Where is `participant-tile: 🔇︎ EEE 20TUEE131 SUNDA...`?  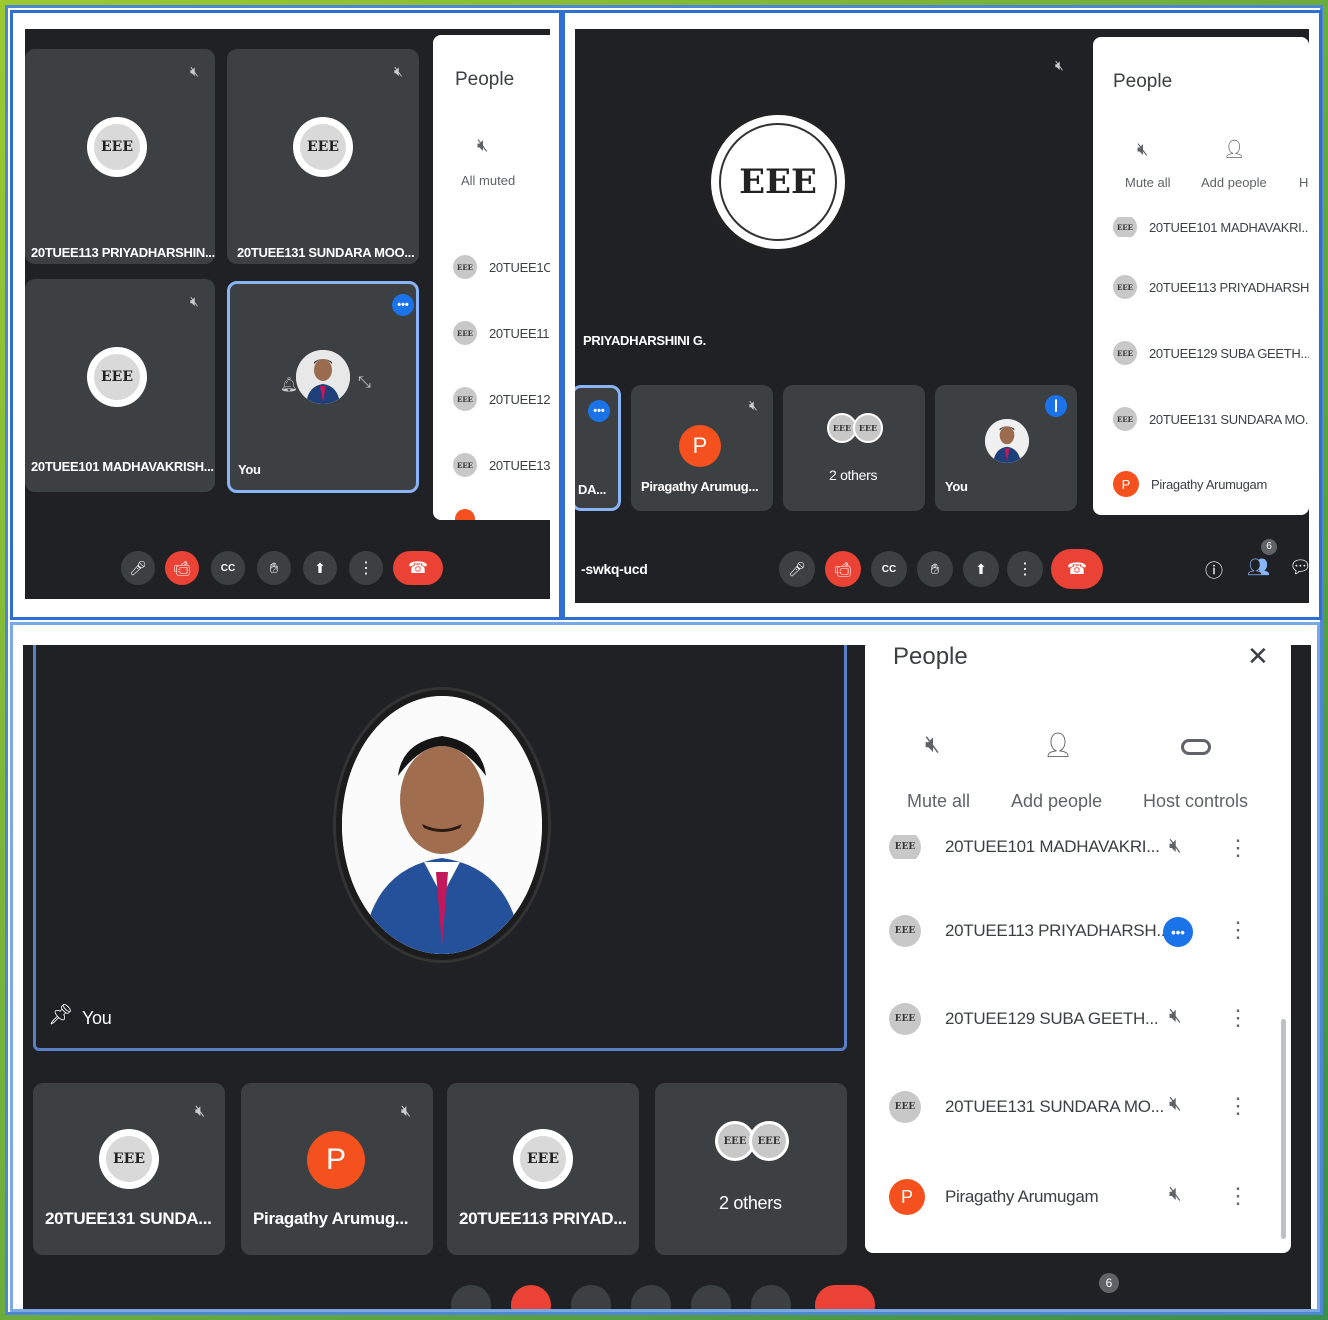
participant-tile: 🔇︎ EEE 20TUEE131 SUNDA... is located at coordinates (129, 1169).